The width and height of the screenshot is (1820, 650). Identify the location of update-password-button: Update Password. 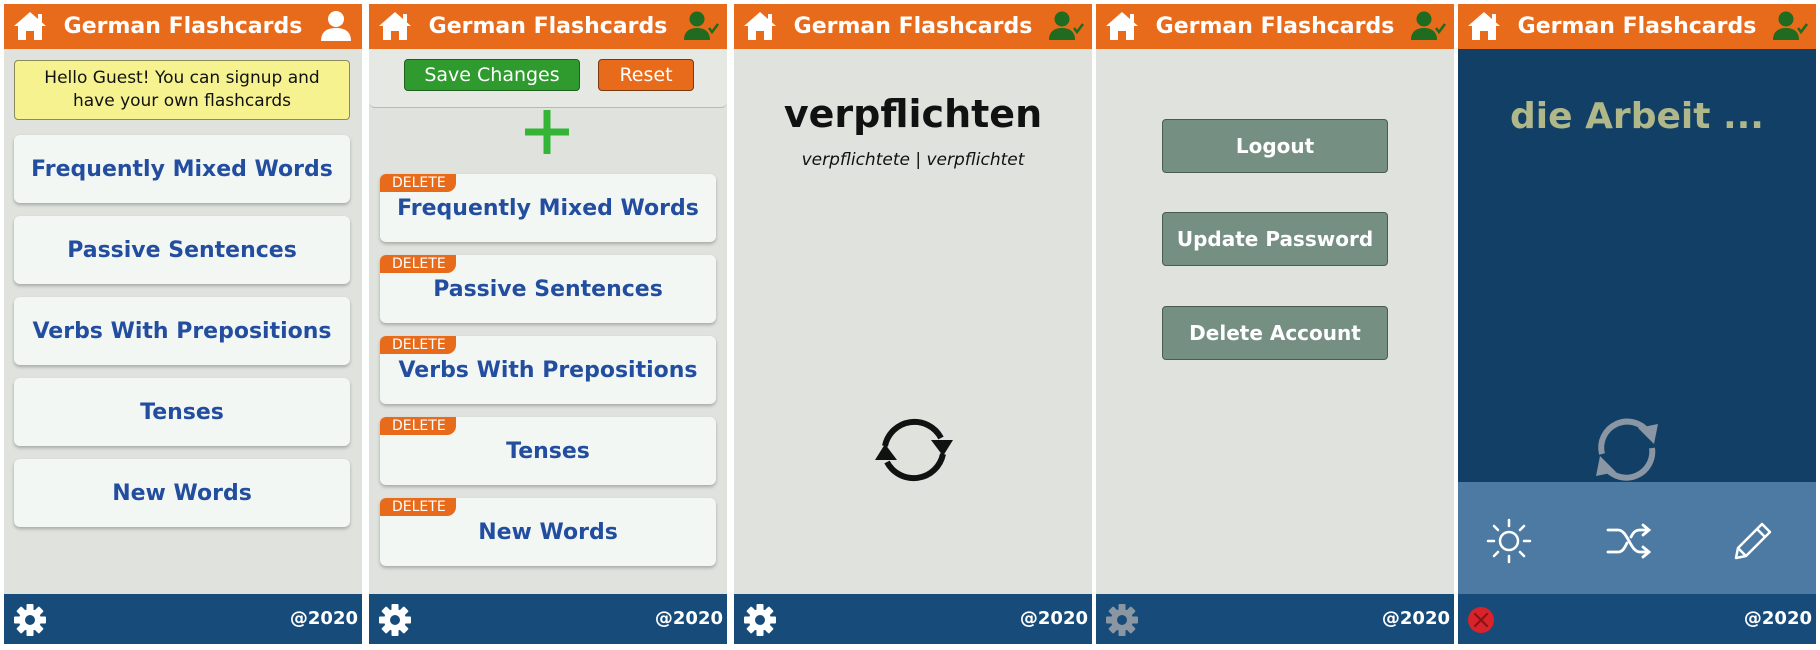
(1275, 239).